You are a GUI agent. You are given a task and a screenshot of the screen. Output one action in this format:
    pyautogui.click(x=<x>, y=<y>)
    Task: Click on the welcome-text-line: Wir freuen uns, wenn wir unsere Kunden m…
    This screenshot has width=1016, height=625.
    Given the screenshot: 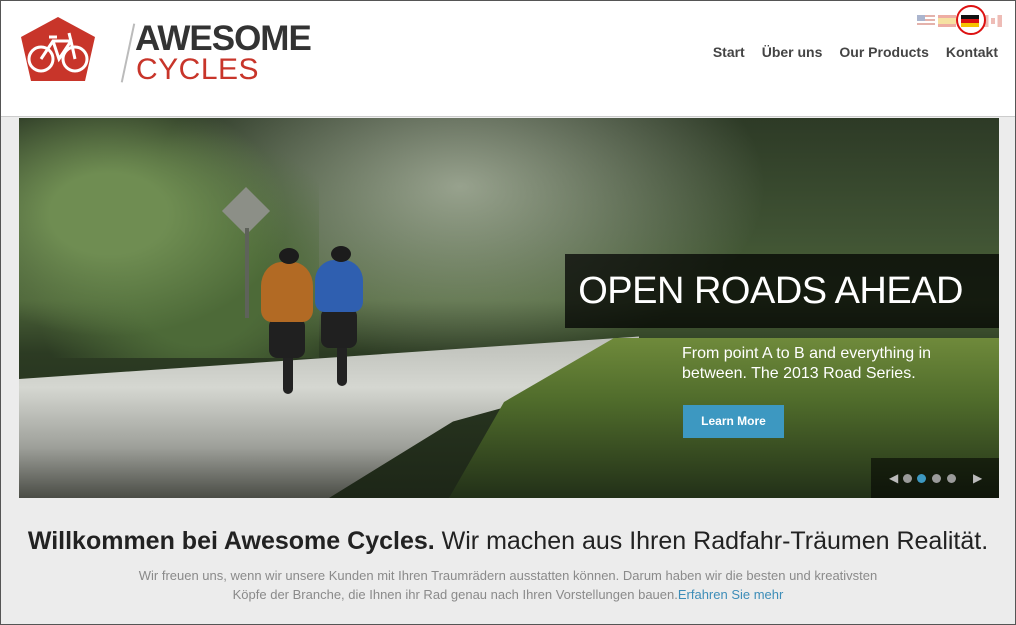 What is the action you would take?
    pyautogui.click(x=508, y=575)
    